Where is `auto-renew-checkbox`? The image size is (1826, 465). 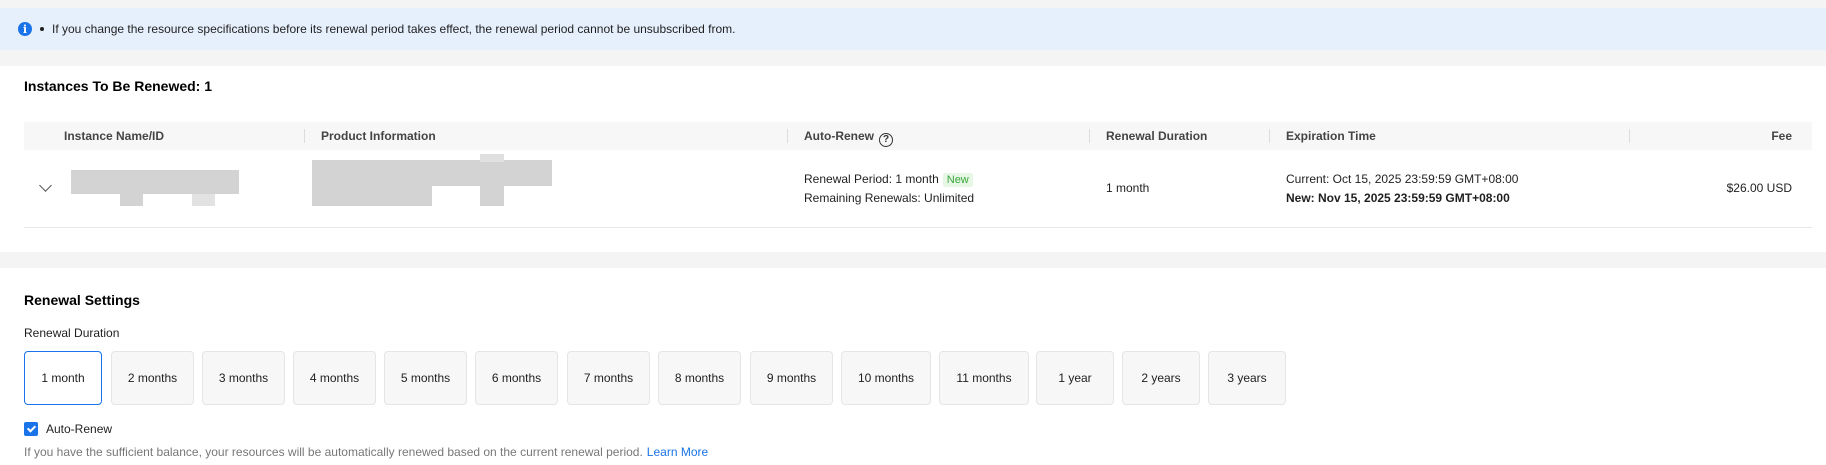
auto-renew-checkbox is located at coordinates (31, 429).